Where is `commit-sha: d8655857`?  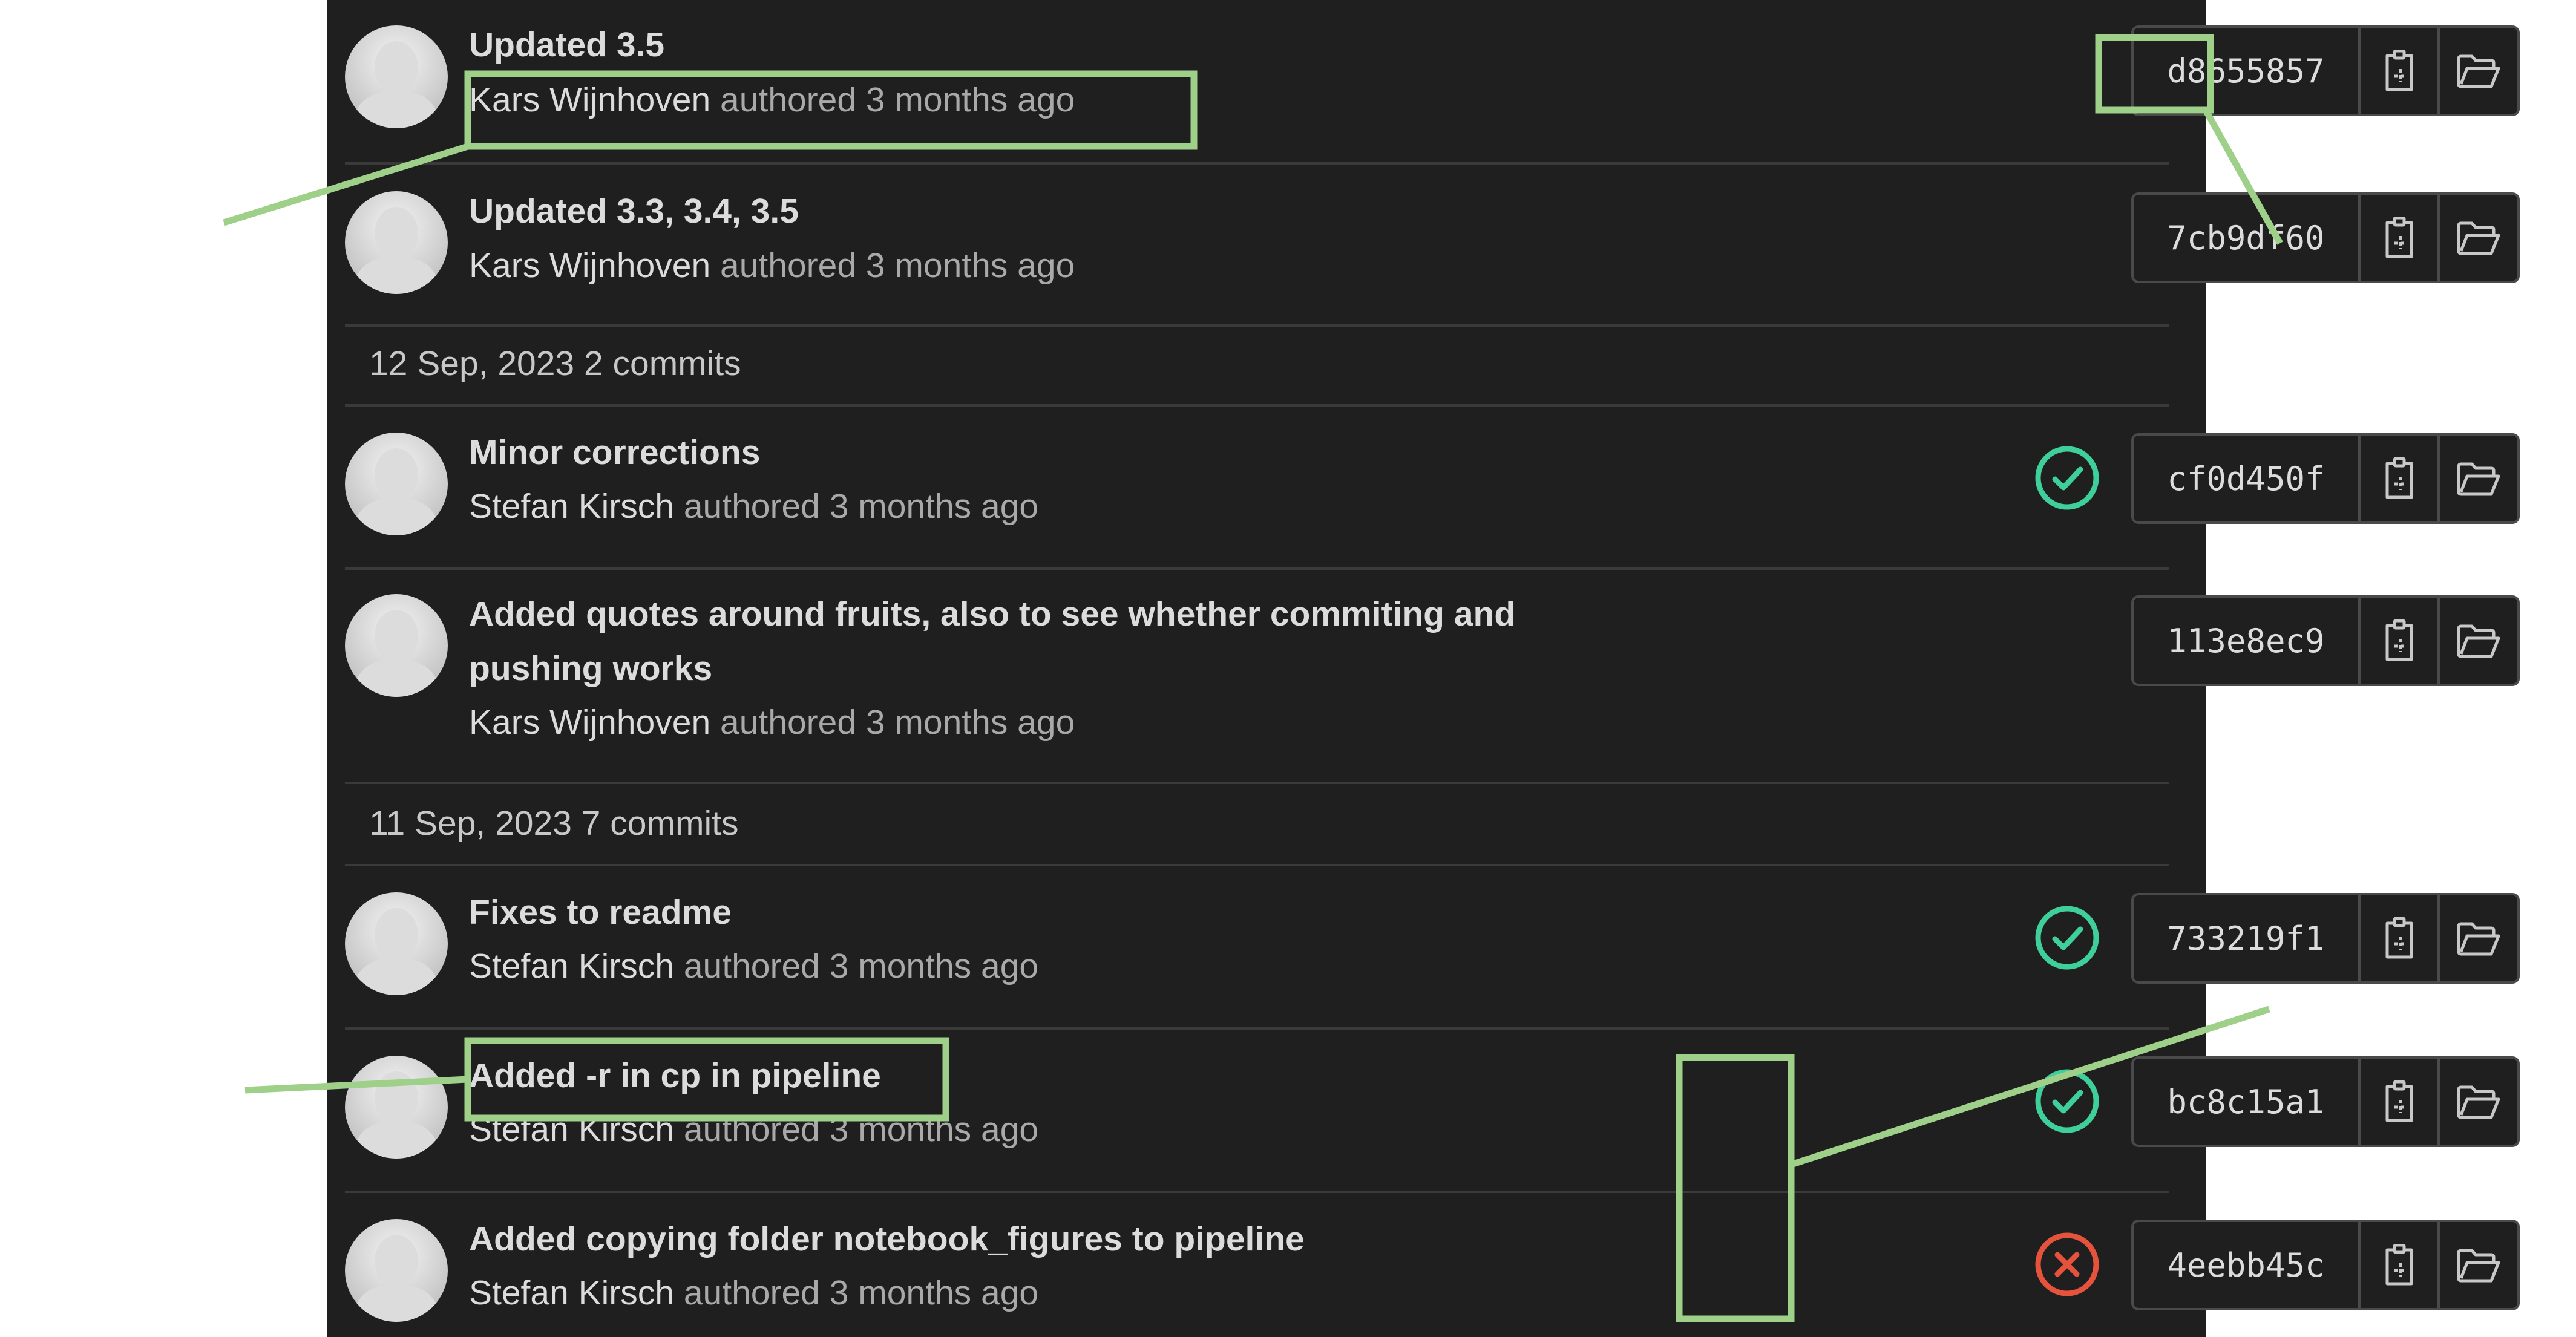 commit-sha: d8655857 is located at coordinates (2247, 71).